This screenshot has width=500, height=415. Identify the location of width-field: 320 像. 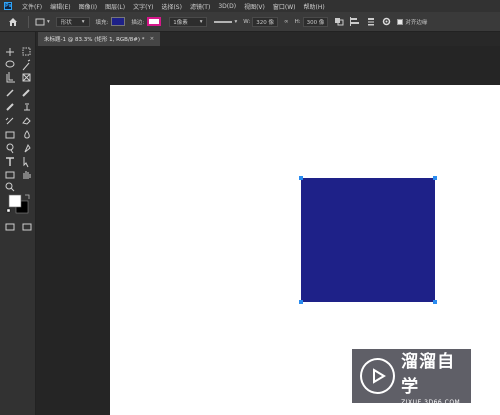
(265, 21).